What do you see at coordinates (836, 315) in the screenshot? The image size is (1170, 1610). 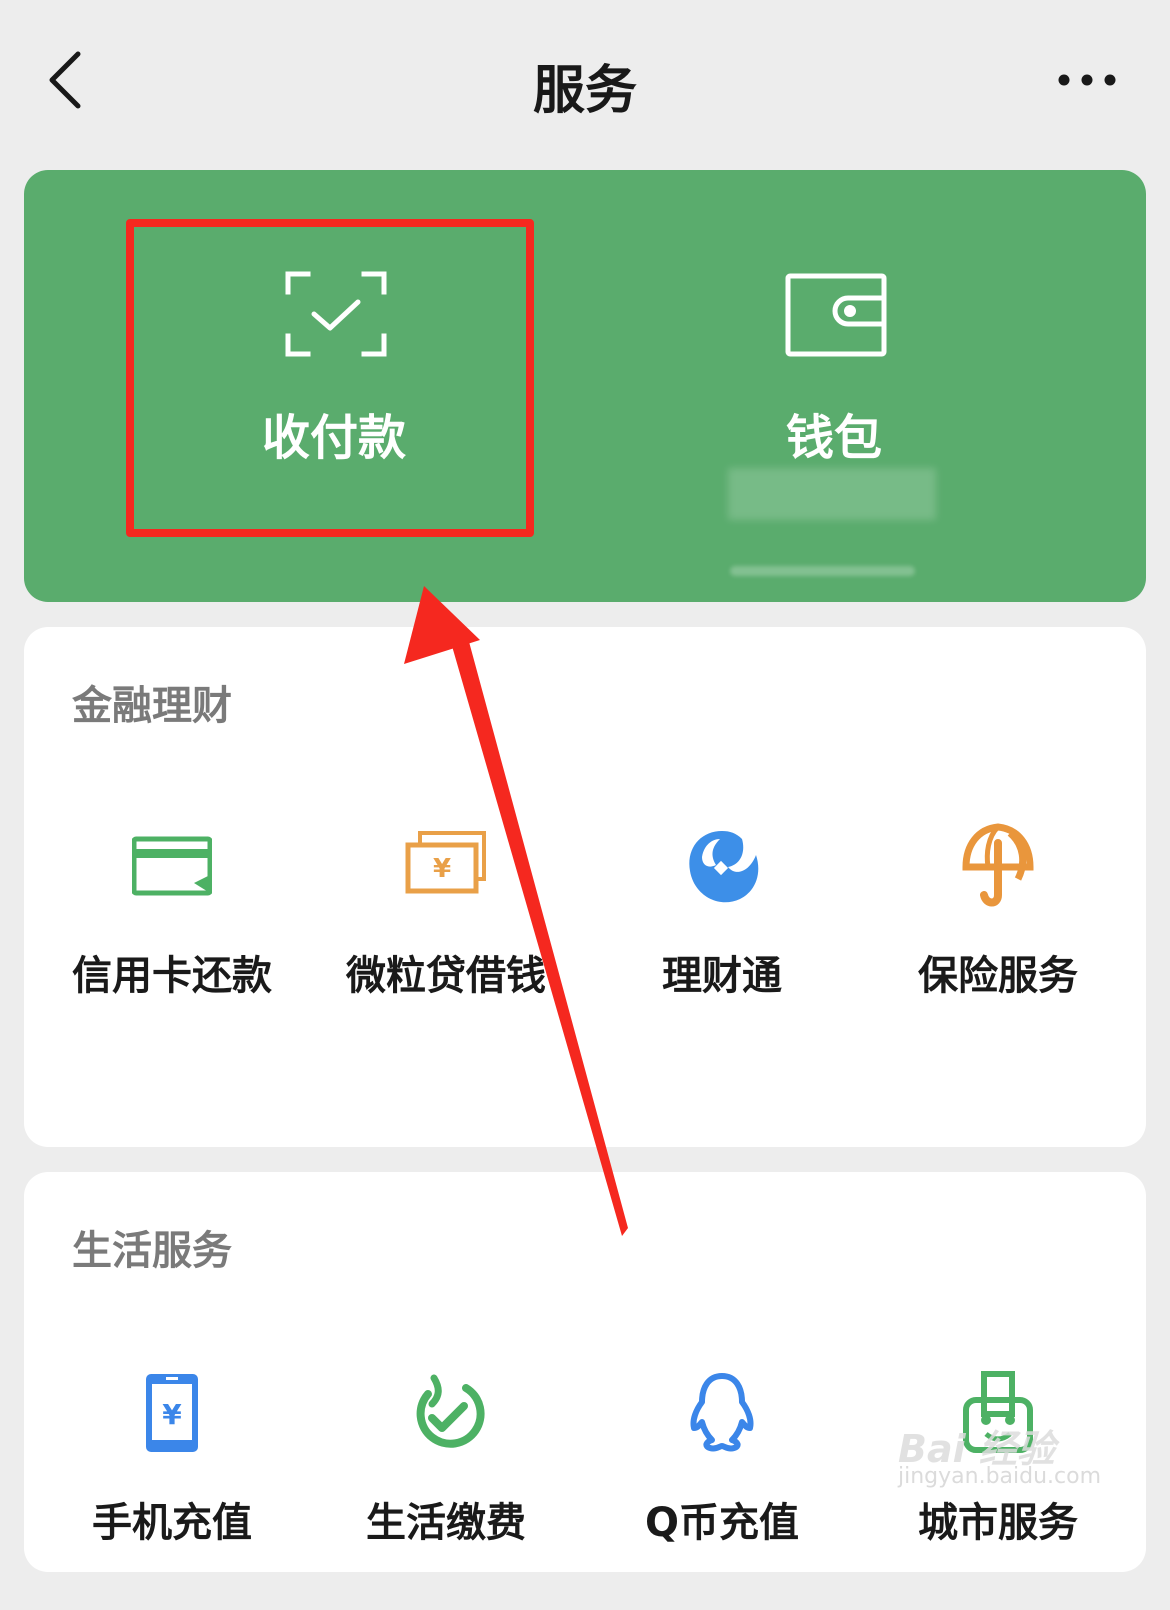 I see `wallet-icon` at bounding box center [836, 315].